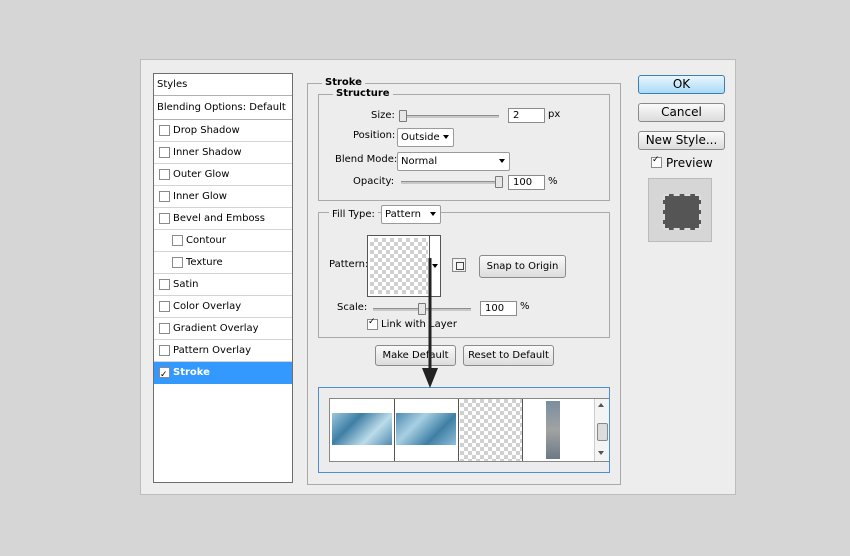  I want to click on size-unit: px, so click(554, 114).